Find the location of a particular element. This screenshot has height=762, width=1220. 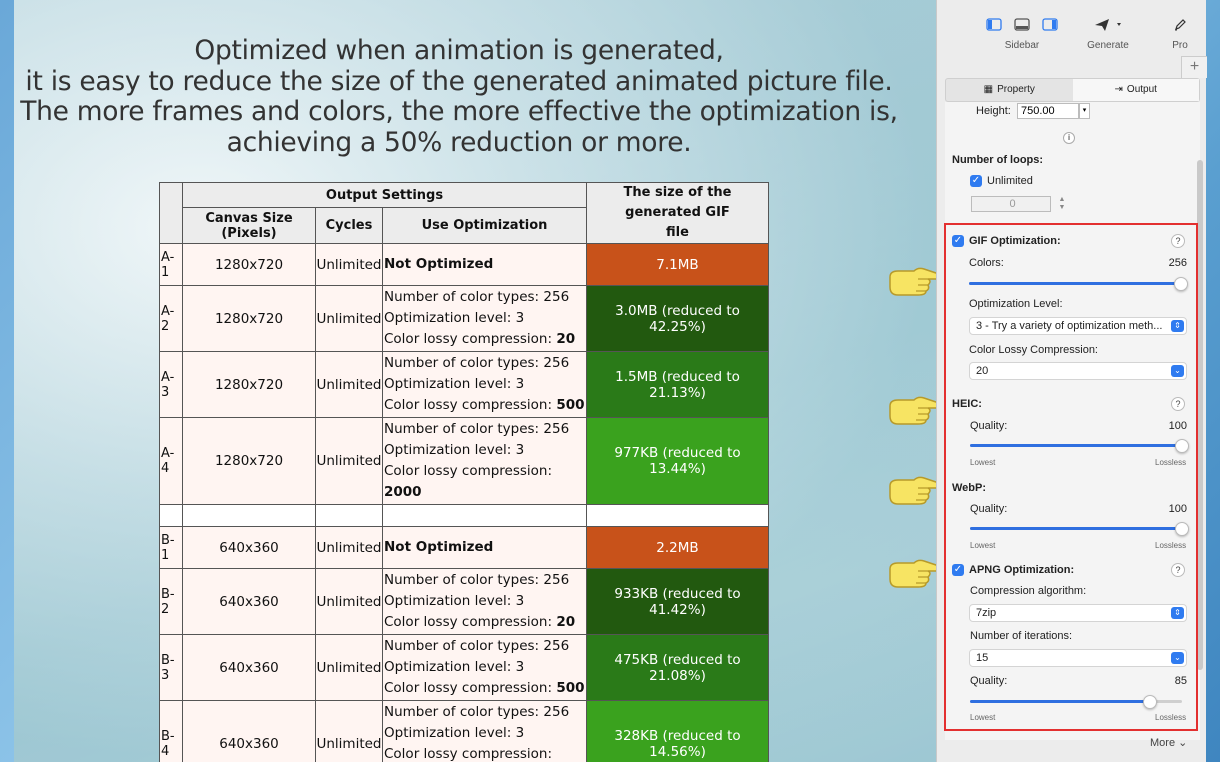

gif-optimization-checkbox: ✓ is located at coordinates (958, 241).